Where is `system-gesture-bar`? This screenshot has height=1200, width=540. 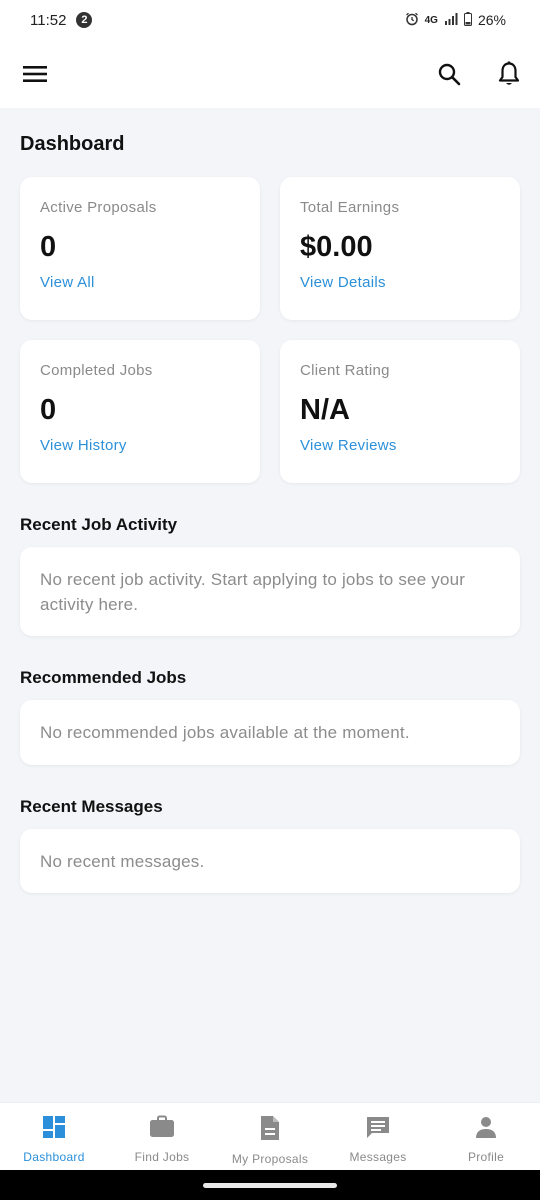 system-gesture-bar is located at coordinates (270, 1185).